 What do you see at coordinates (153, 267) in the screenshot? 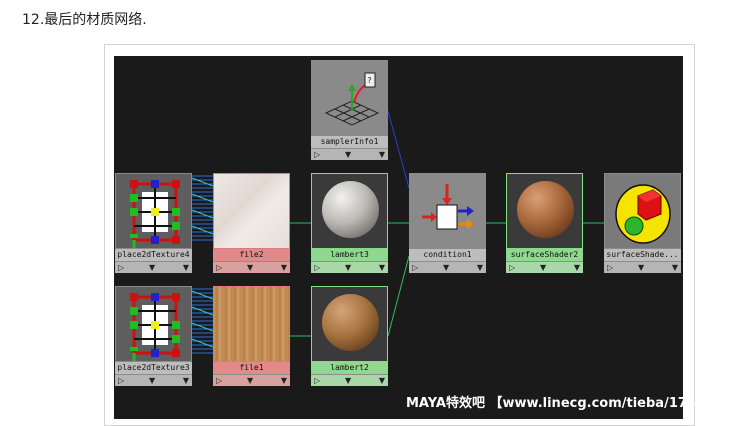
I see `place2dtexture4-ports: ▷ ▼ ▼` at bounding box center [153, 267].